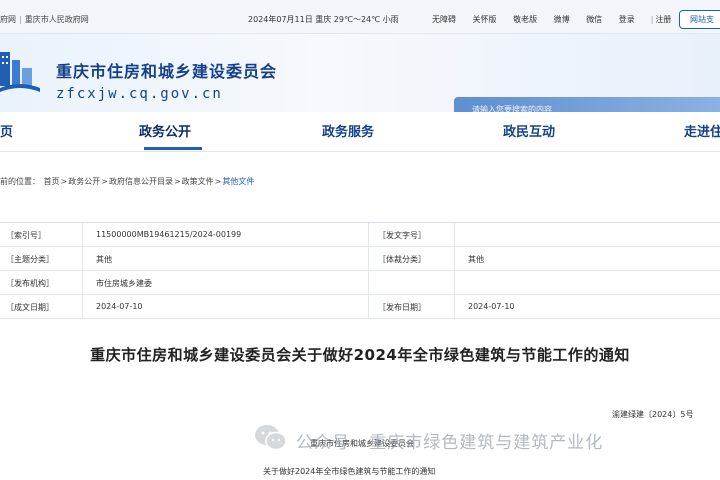 Image resolution: width=720 pixels, height=480 pixels. What do you see at coordinates (699, 19) in the screenshot?
I see `site-button: 网站支` at bounding box center [699, 19].